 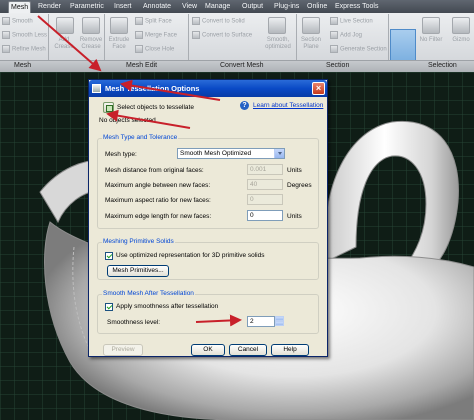 I want to click on help-button: Help, so click(x=290, y=350).